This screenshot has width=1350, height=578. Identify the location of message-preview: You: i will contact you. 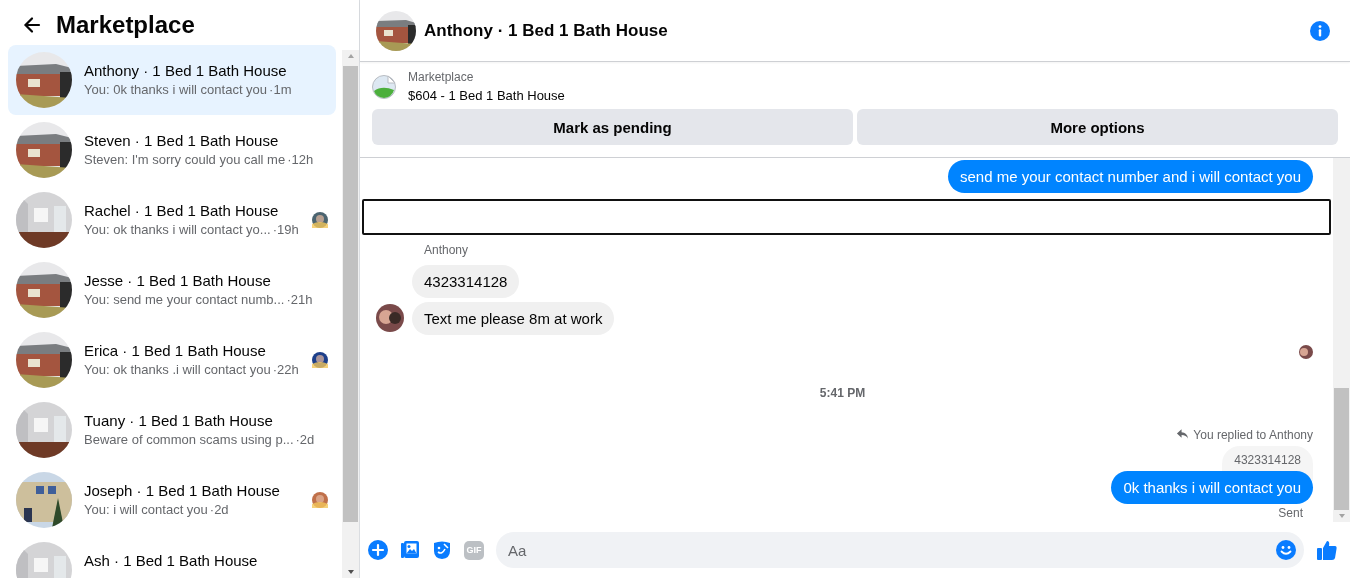
(146, 510).